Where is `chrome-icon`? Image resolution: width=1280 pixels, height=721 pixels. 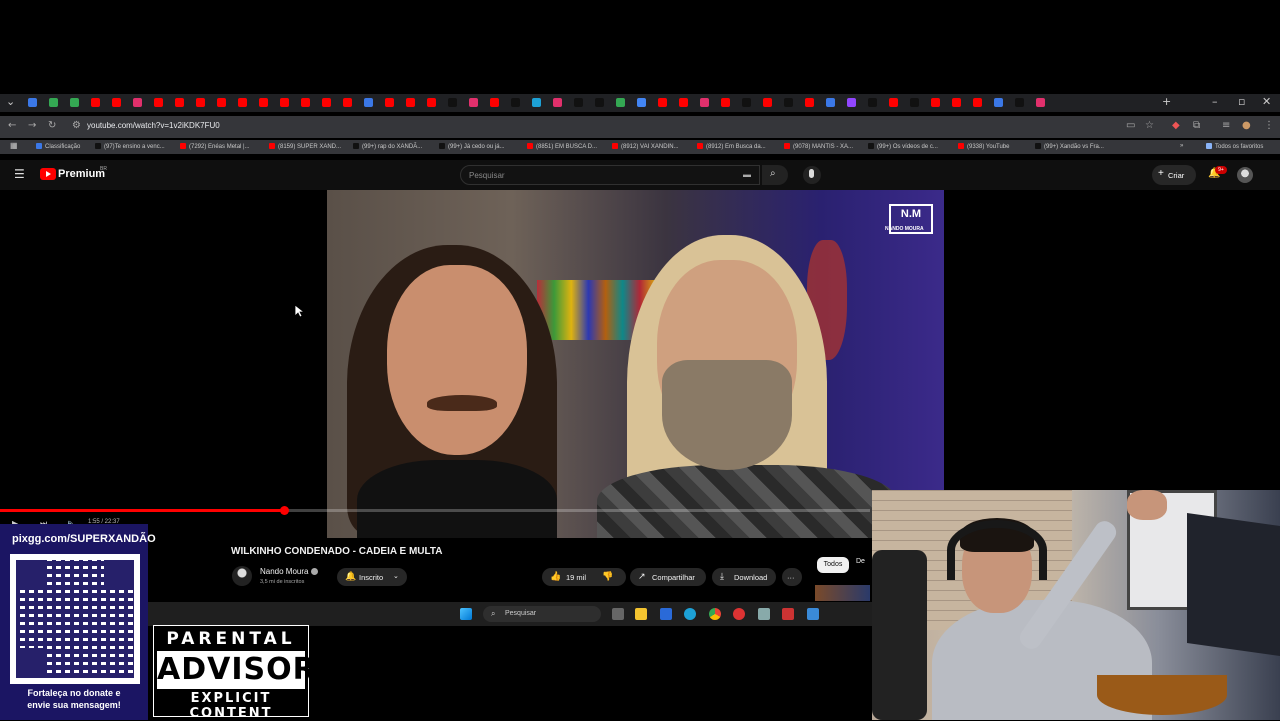
chrome-icon is located at coordinates (715, 614).